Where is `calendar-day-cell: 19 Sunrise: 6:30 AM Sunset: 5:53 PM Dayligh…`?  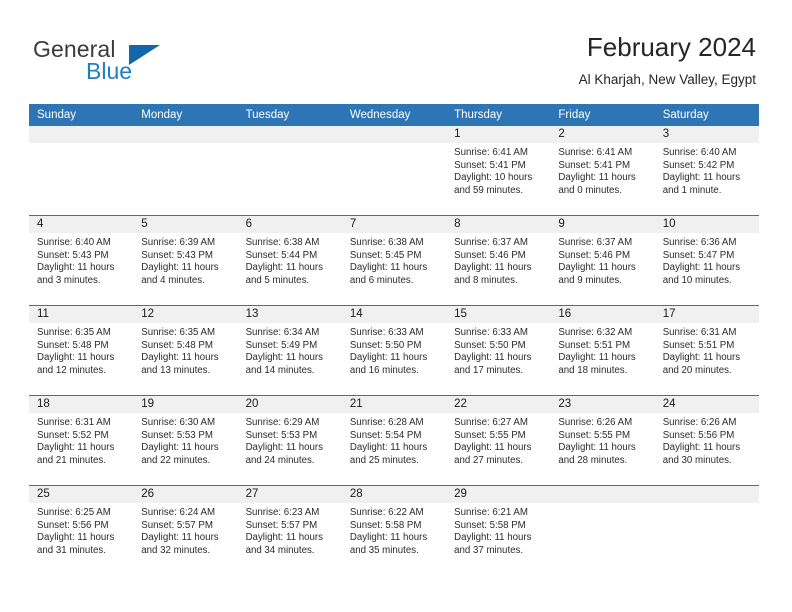
calendar-day-cell: 19 Sunrise: 6:30 AM Sunset: 5:53 PM Dayligh… is located at coordinates (185, 440).